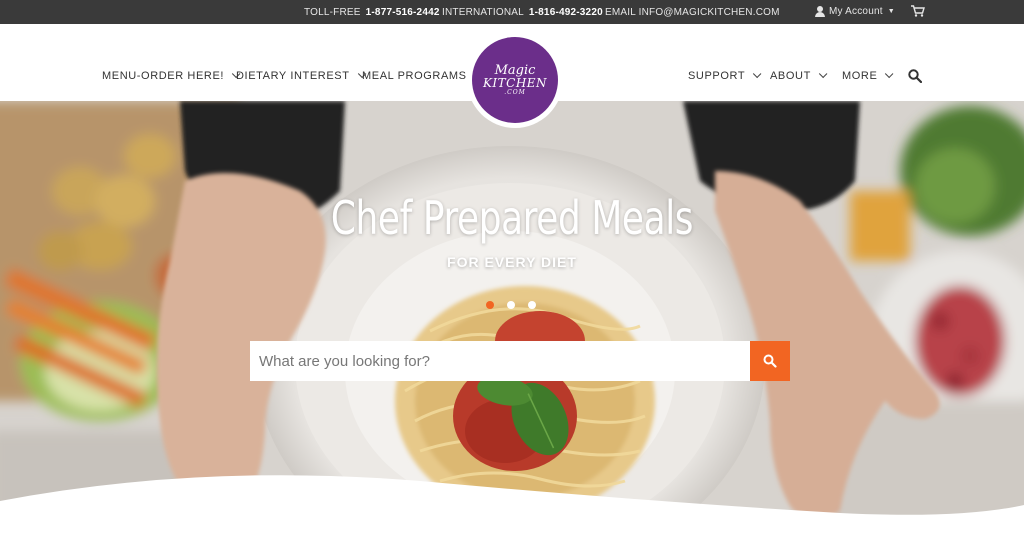 The width and height of the screenshot is (1024, 559). Describe the element at coordinates (790, 76) in the screenshot. I see `nav-about-label: ABOUT` at that location.